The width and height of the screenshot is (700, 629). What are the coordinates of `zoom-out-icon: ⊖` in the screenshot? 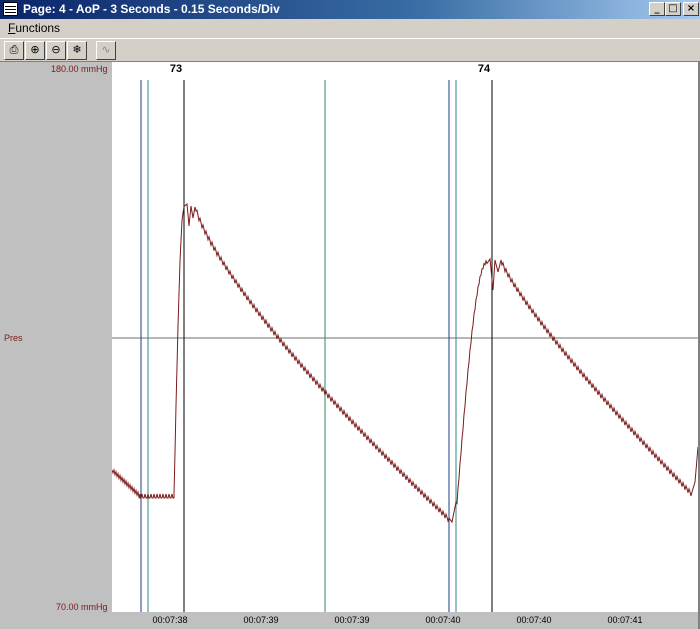 It's located at (56, 49).